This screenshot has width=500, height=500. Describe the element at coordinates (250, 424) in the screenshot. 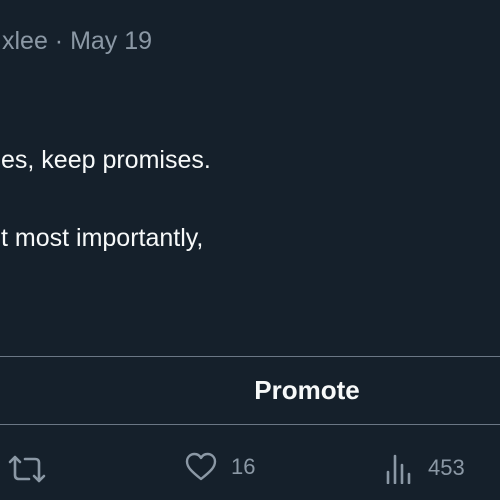

I see `promote-divider-bottom` at that location.